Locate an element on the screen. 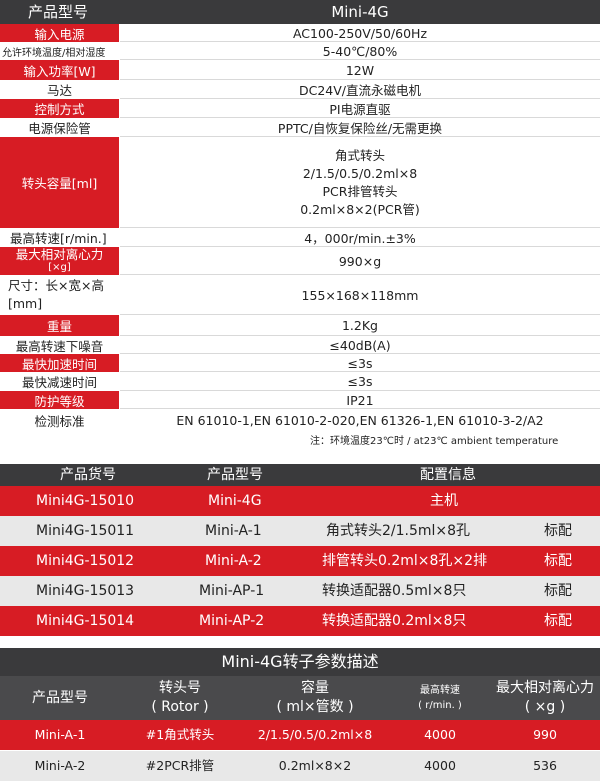 The width and height of the screenshot is (600, 781). spec-label: 尺寸：长×宽×高 [mm] is located at coordinates (59, 295).